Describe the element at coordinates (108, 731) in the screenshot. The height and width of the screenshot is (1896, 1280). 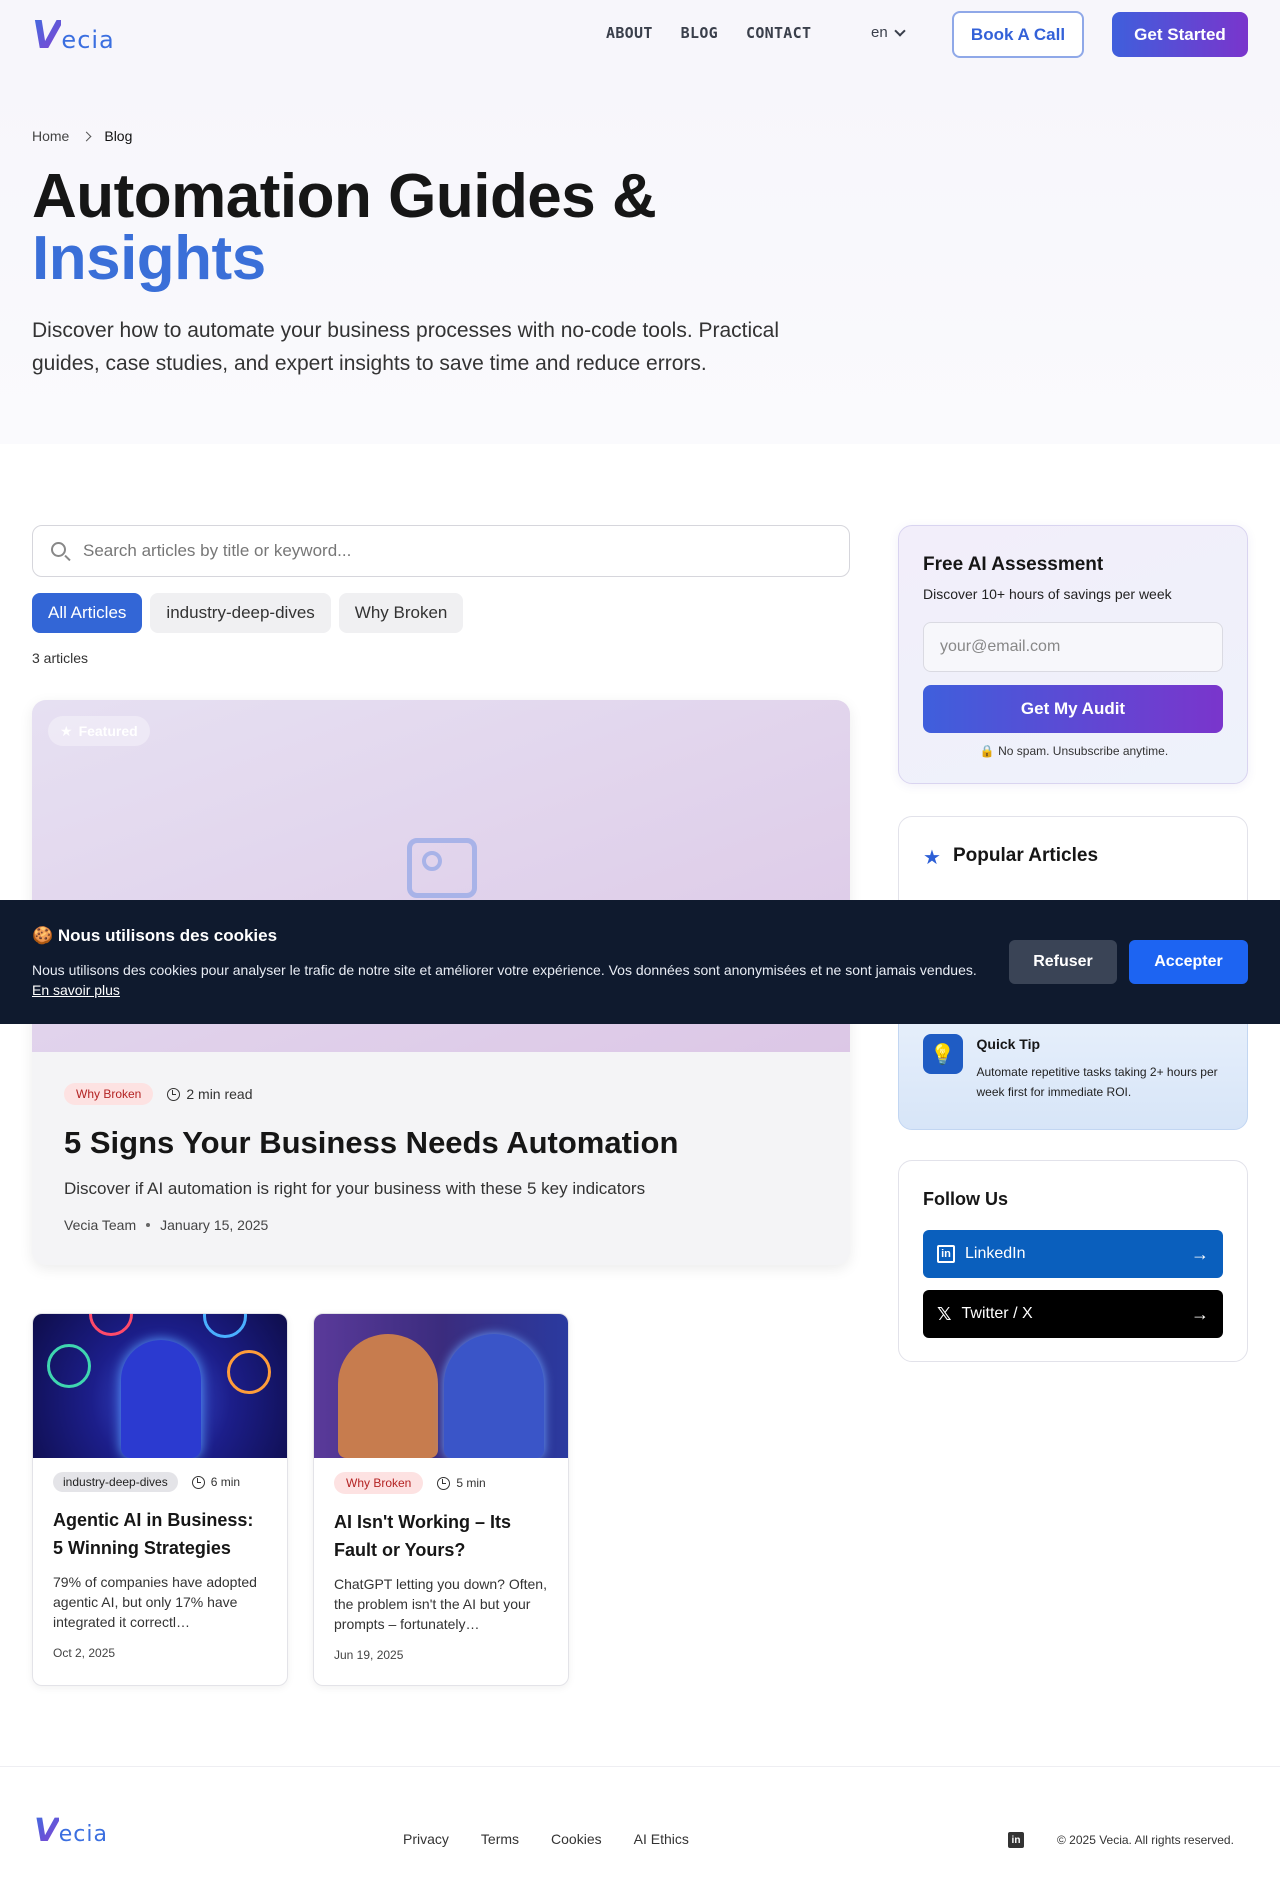
I see `featured-badge-label: Featured` at that location.